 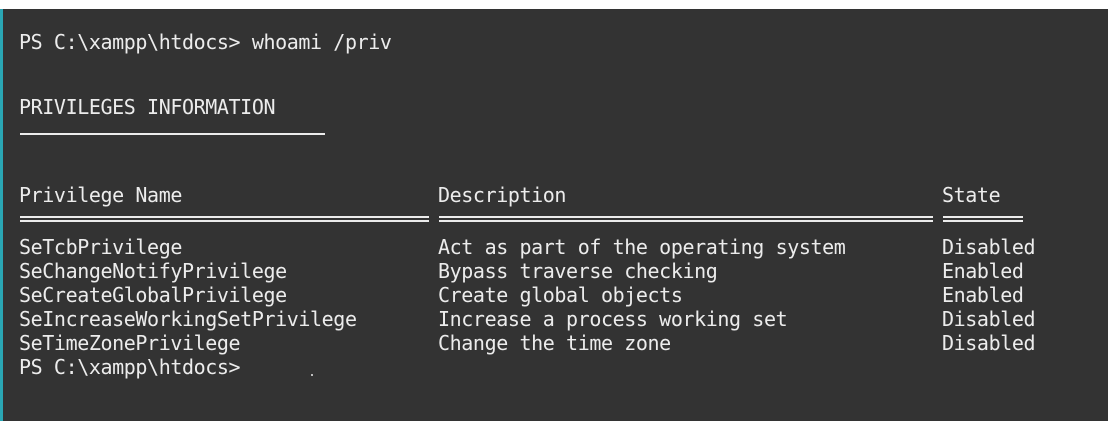 What do you see at coordinates (188, 319) in the screenshot?
I see `privilege-name: SeIncreaseWorkingSetPrivilege` at bounding box center [188, 319].